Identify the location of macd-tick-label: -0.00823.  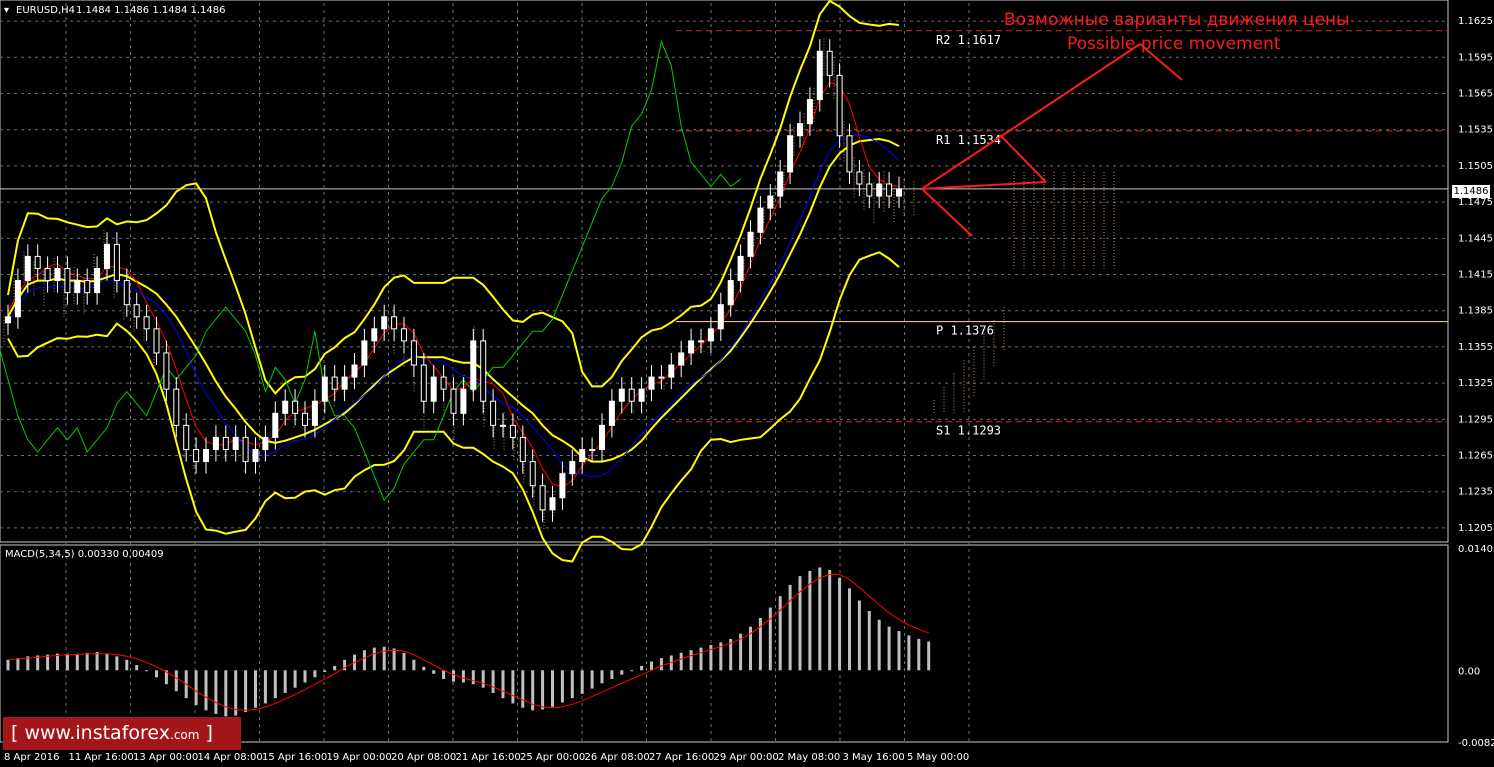
(1476, 743).